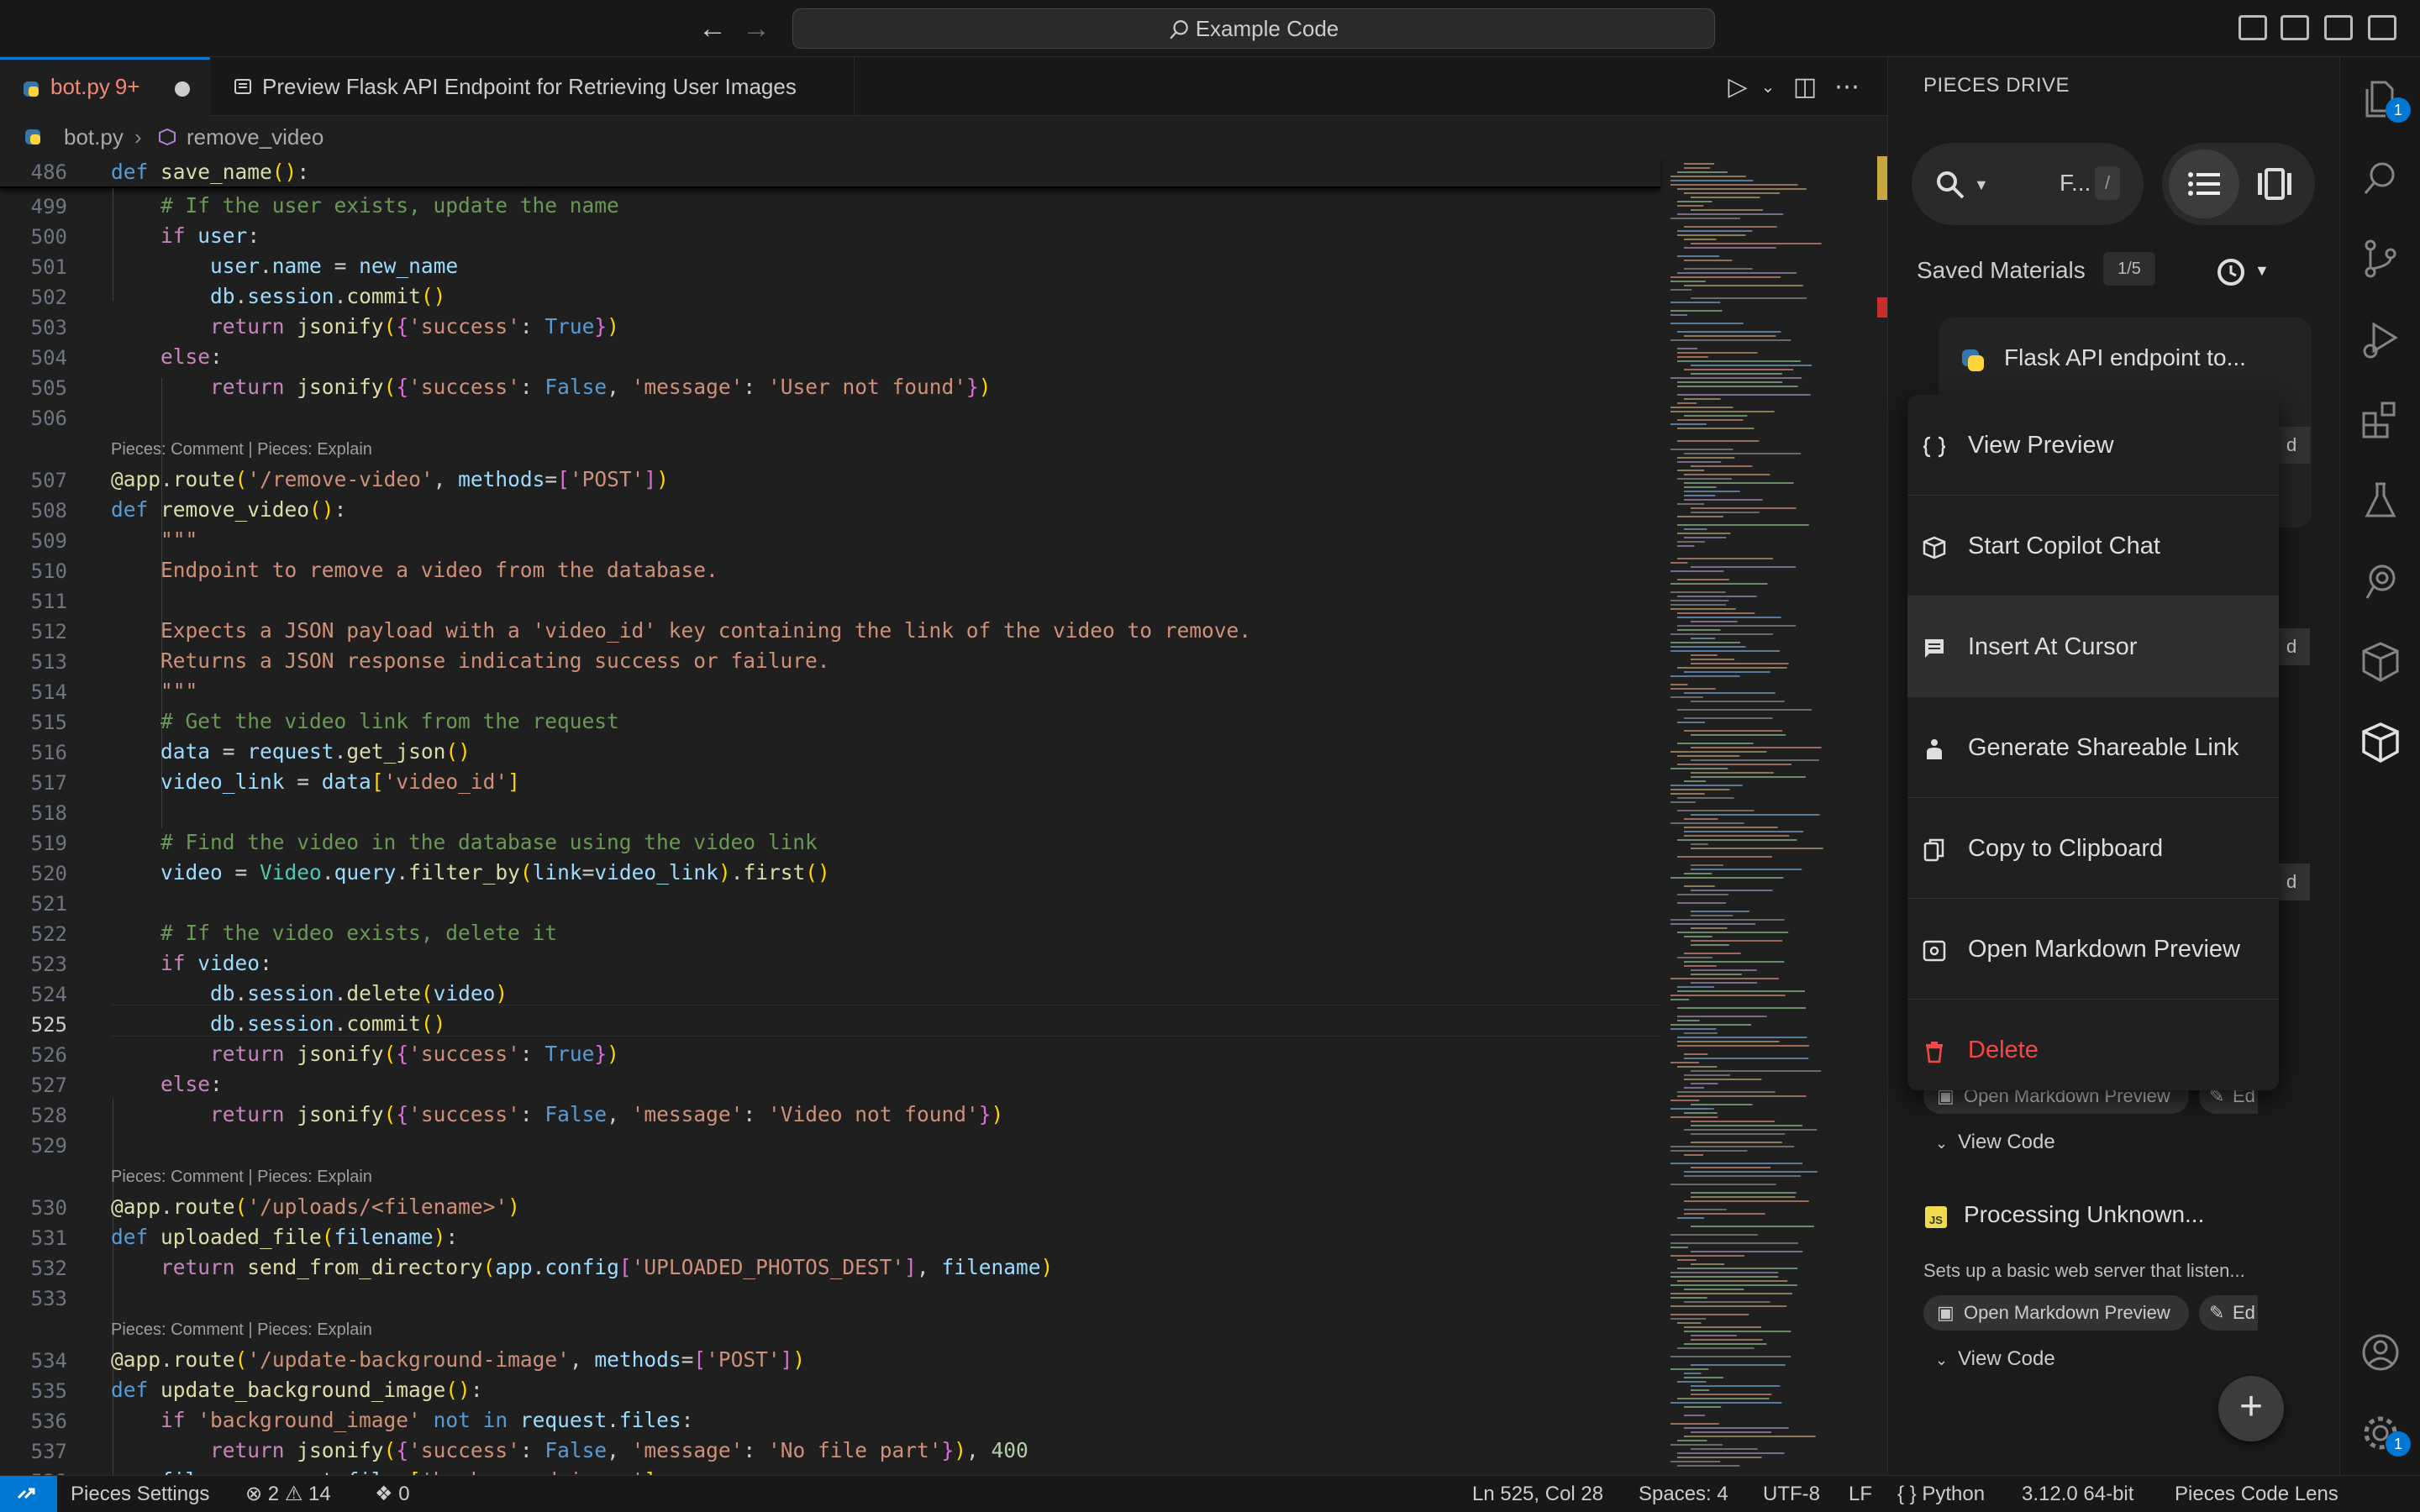  Describe the element at coordinates (140, 1494) in the screenshot. I see `status-pieces-settings: Pieces Settings` at that location.